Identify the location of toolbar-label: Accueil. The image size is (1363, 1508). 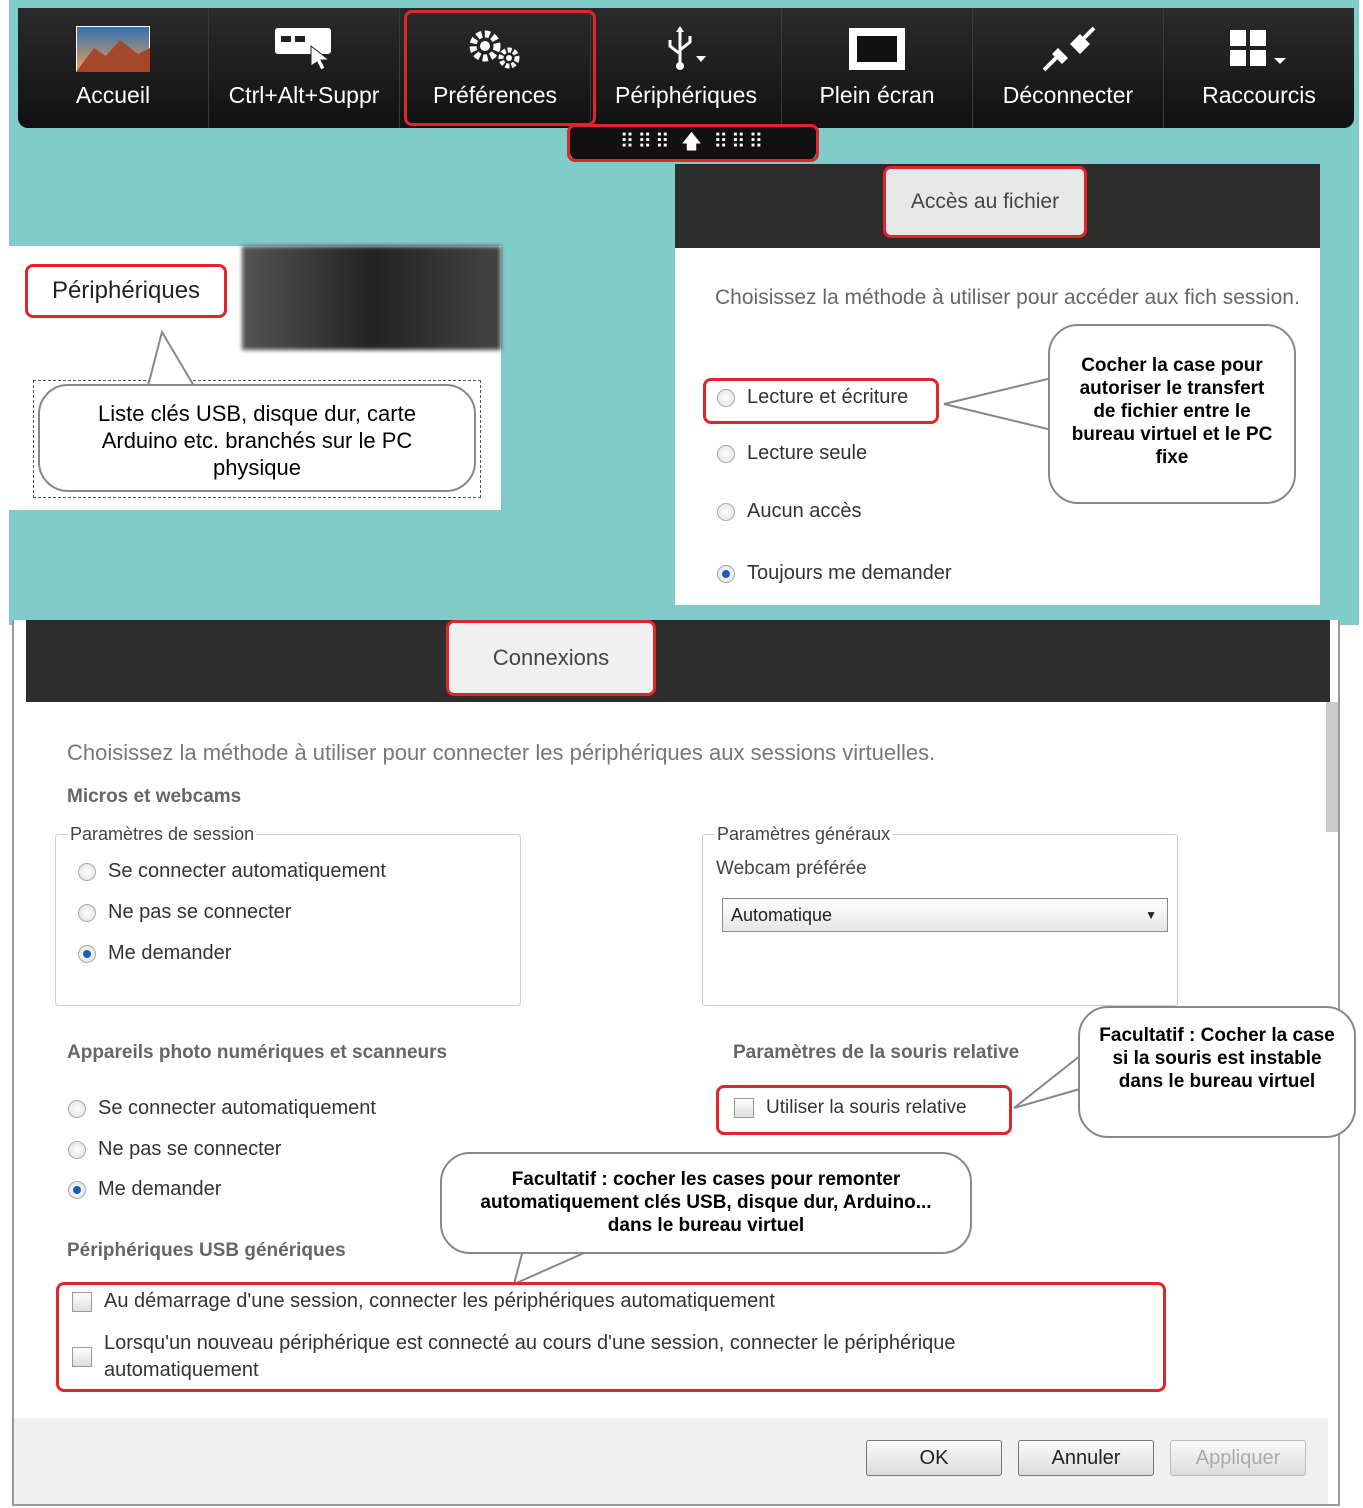
(113, 95).